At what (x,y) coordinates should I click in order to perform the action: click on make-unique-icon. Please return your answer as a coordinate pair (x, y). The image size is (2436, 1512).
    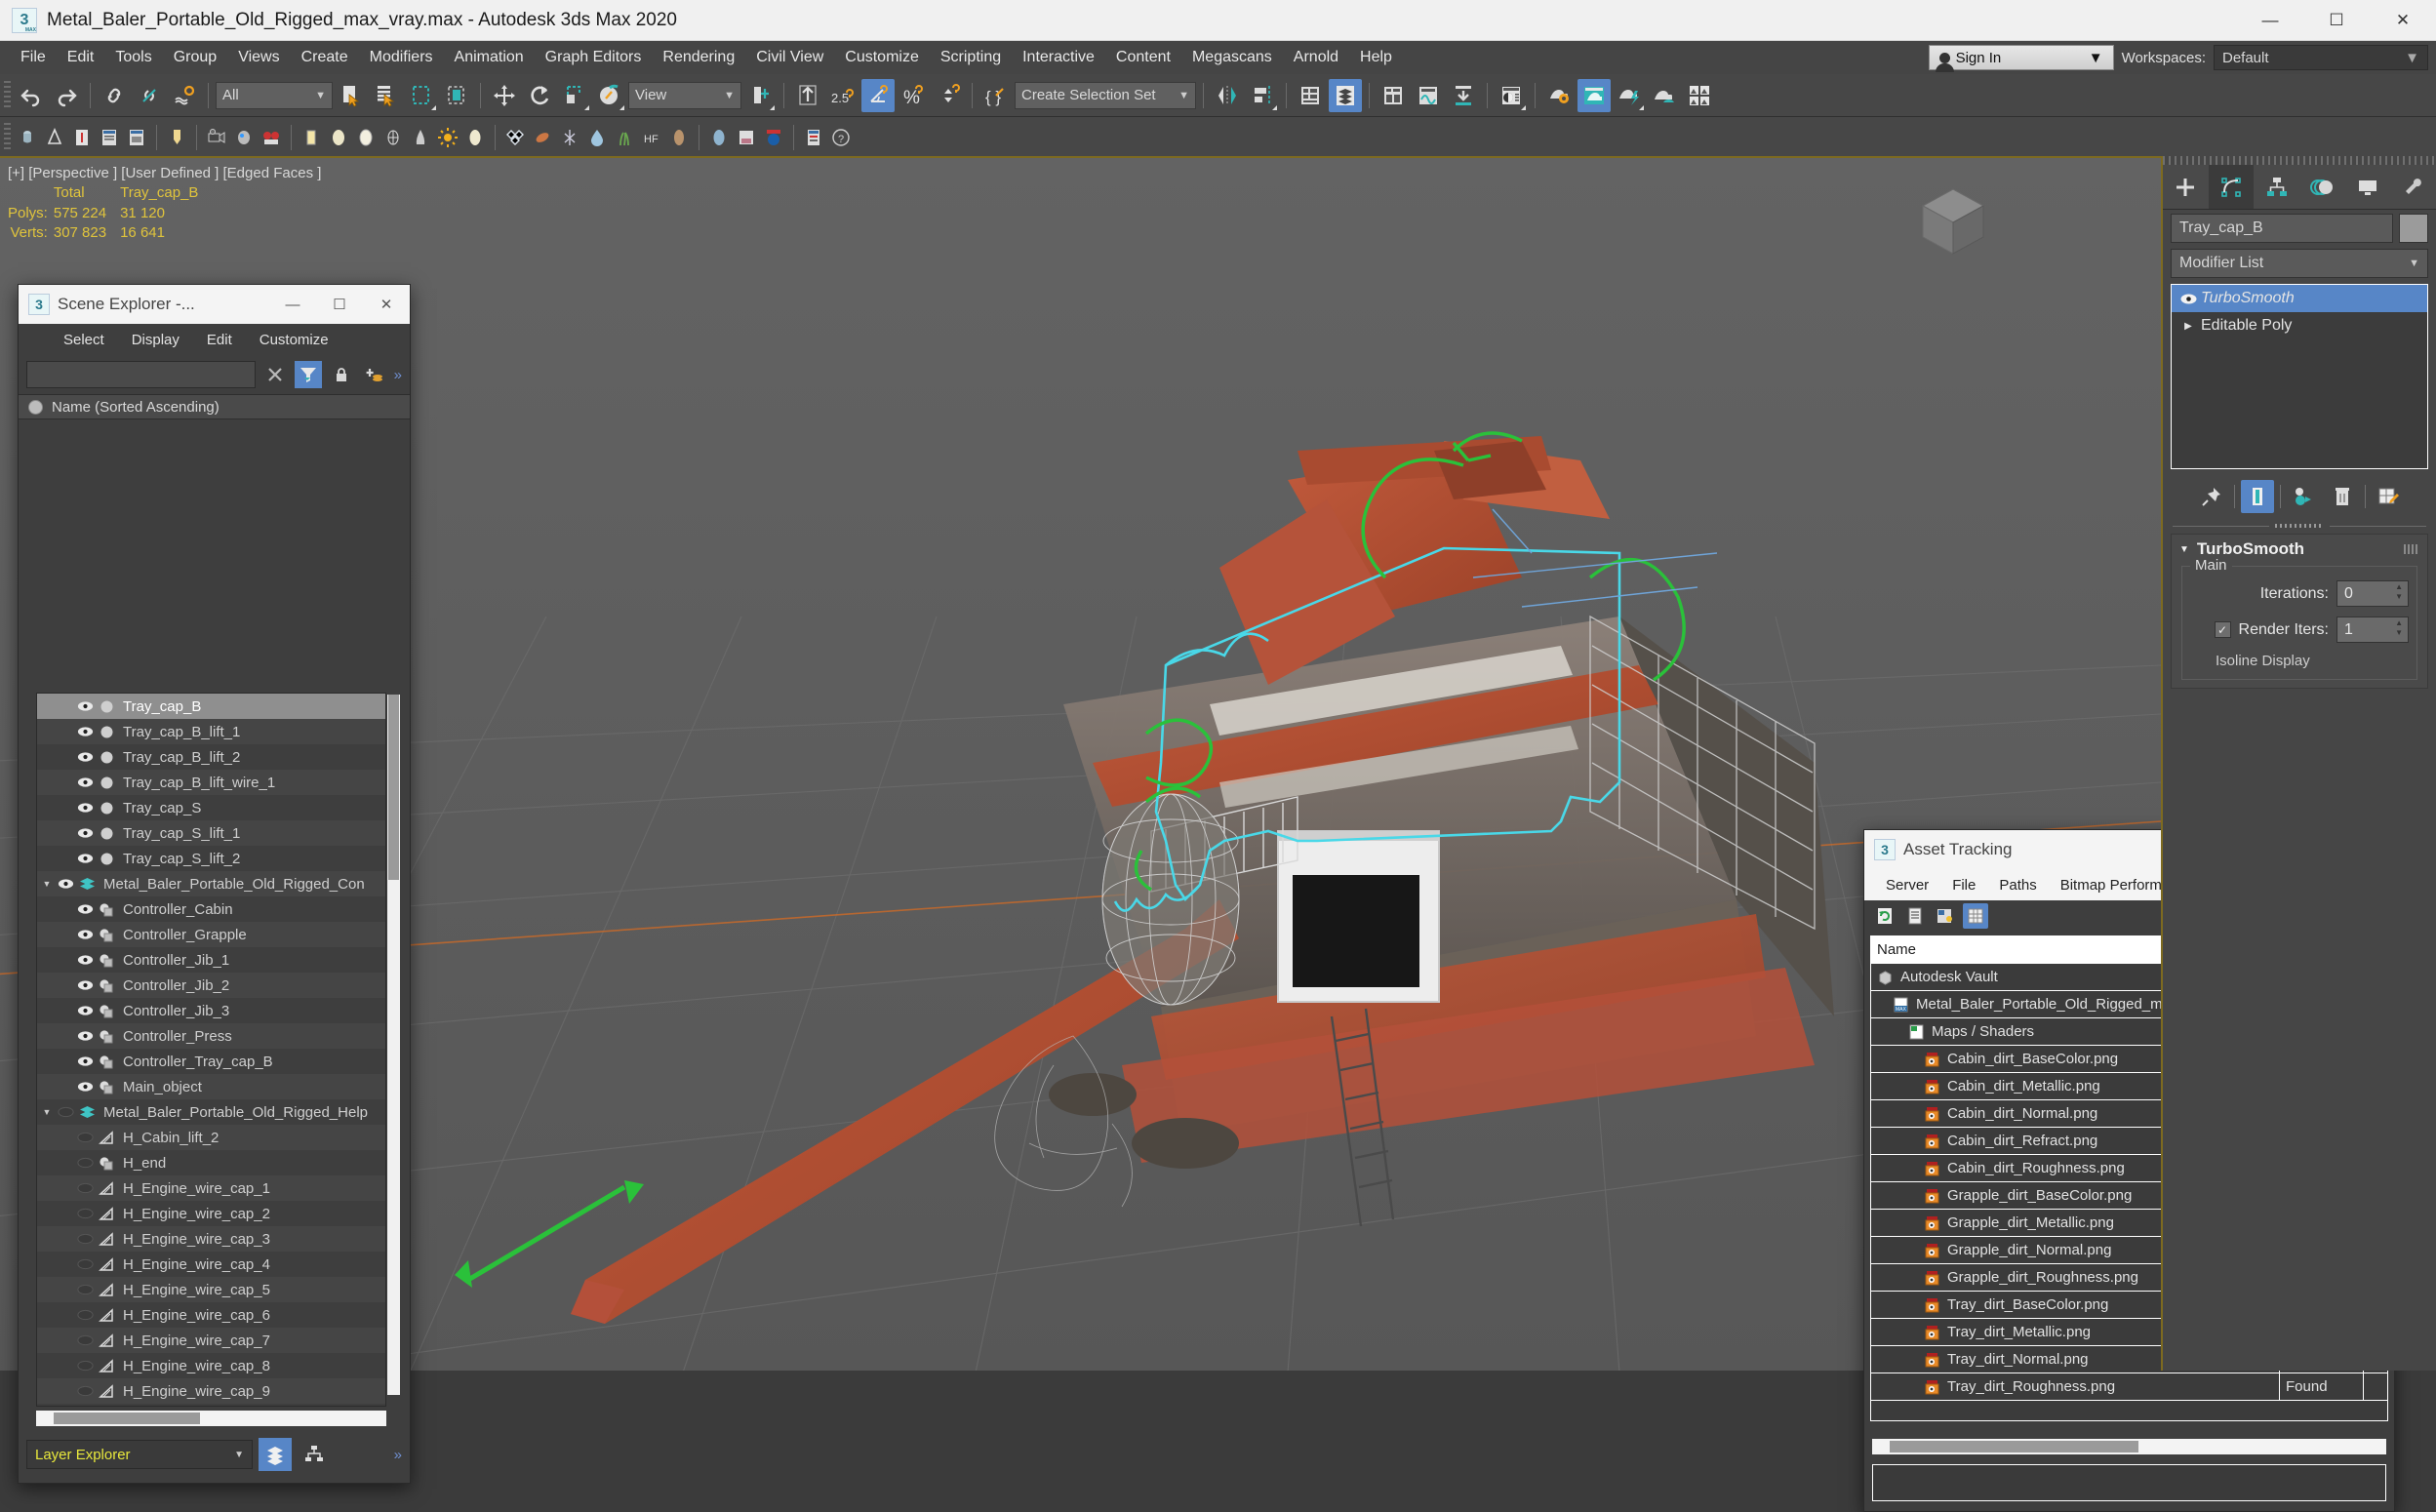
    Looking at the image, I should click on (2303, 496).